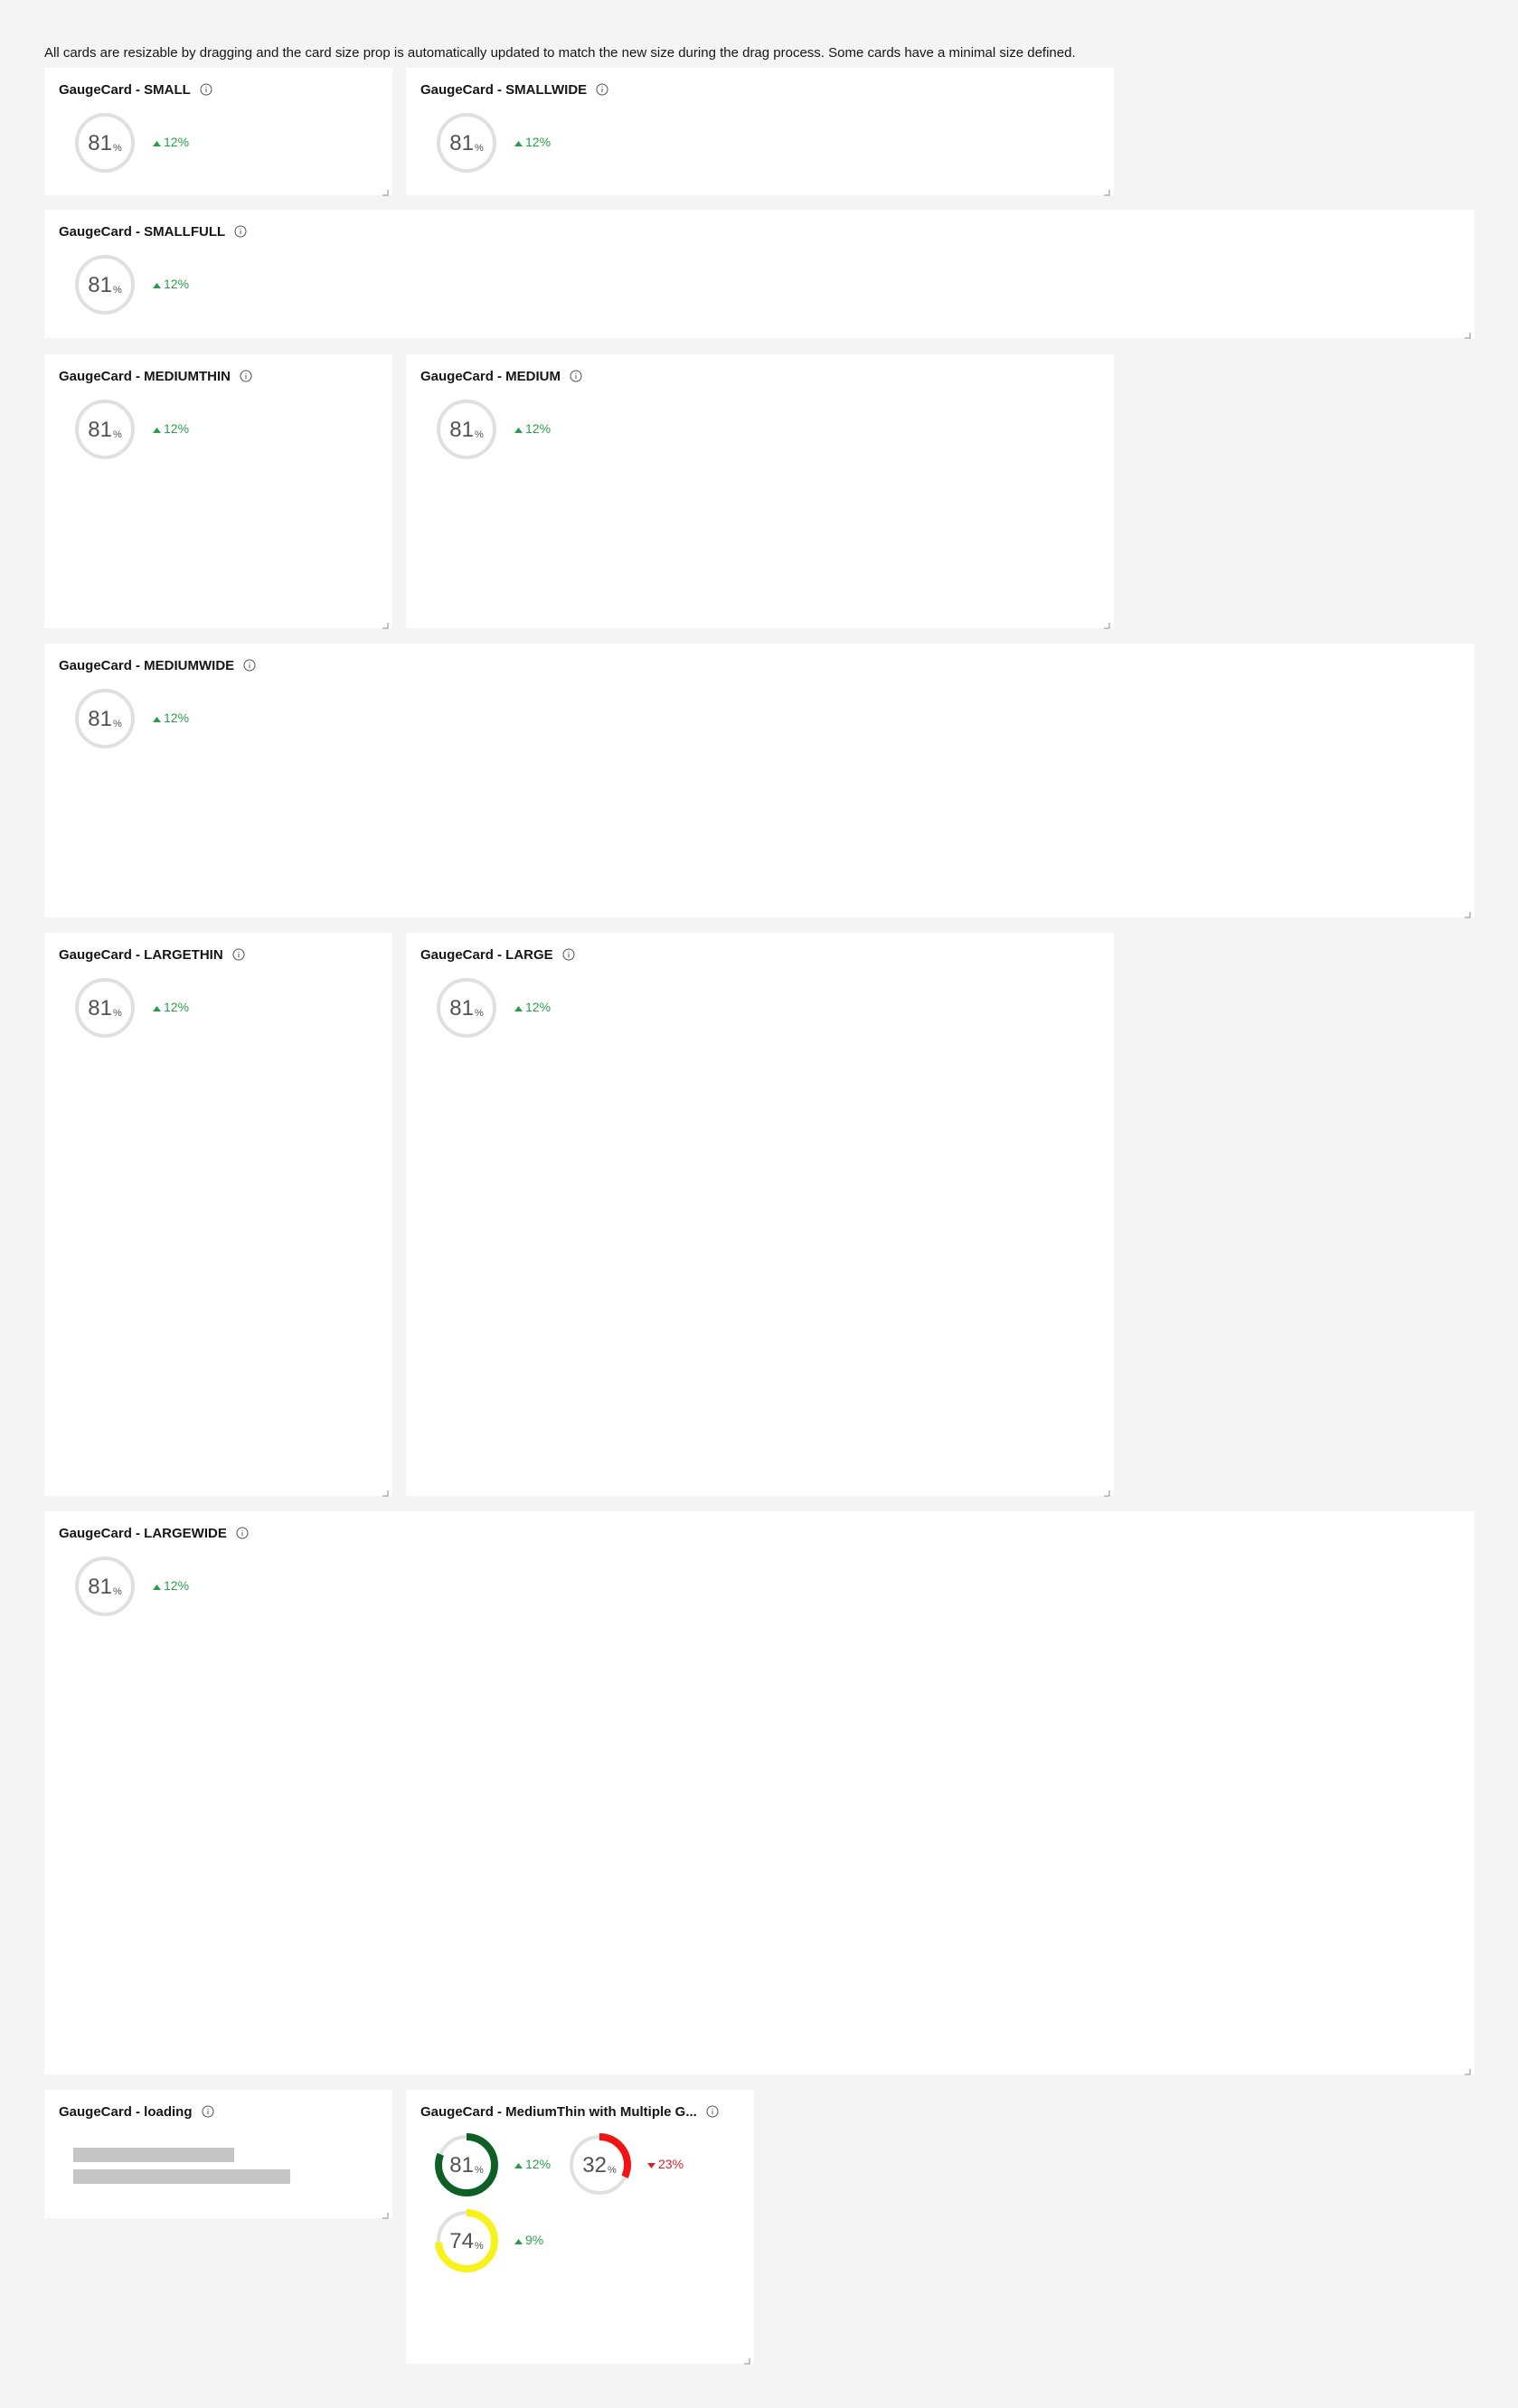 The width and height of the screenshot is (1518, 2408). Describe the element at coordinates (218, 132) in the screenshot. I see `gauge-card-small: GaugeCard - SMALL 81% 12%` at that location.